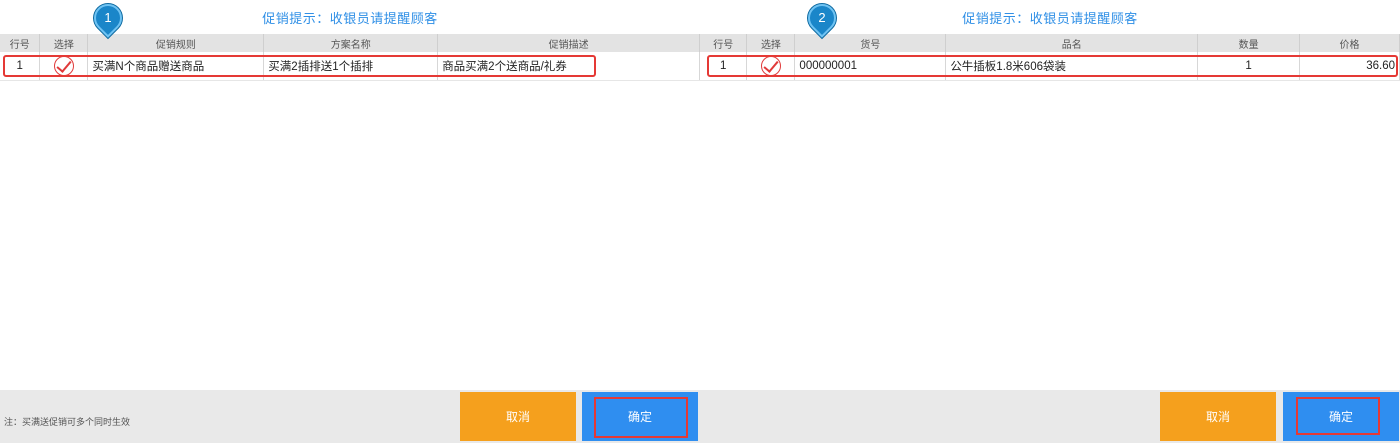  Describe the element at coordinates (67, 422) in the screenshot. I see `footer-note: 注：买满送促销可多个同时生效` at that location.